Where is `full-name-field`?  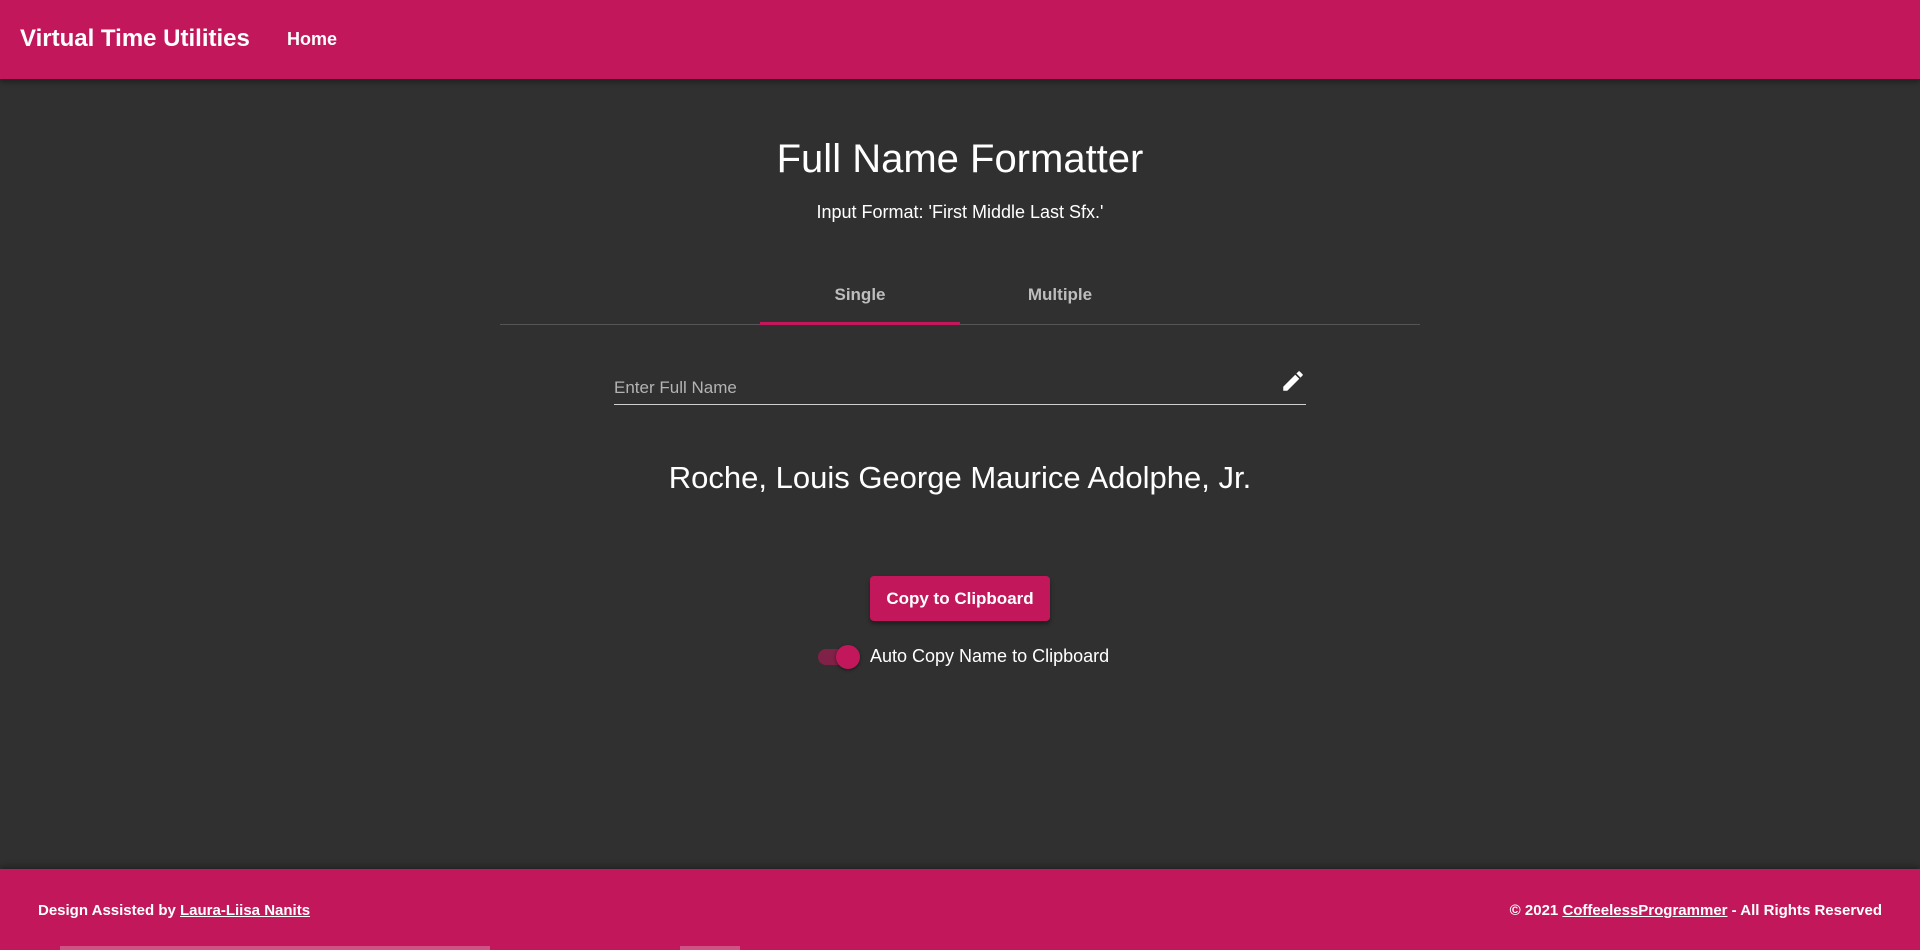
full-name-field is located at coordinates (960, 383).